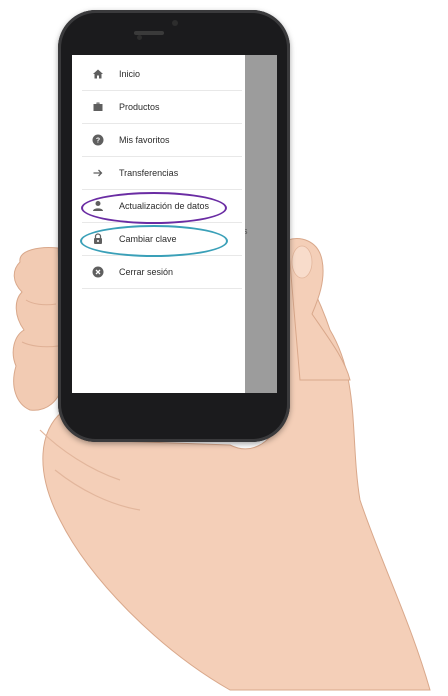  What do you see at coordinates (144, 139) in the screenshot?
I see `menu-label: Mis favoritos` at bounding box center [144, 139].